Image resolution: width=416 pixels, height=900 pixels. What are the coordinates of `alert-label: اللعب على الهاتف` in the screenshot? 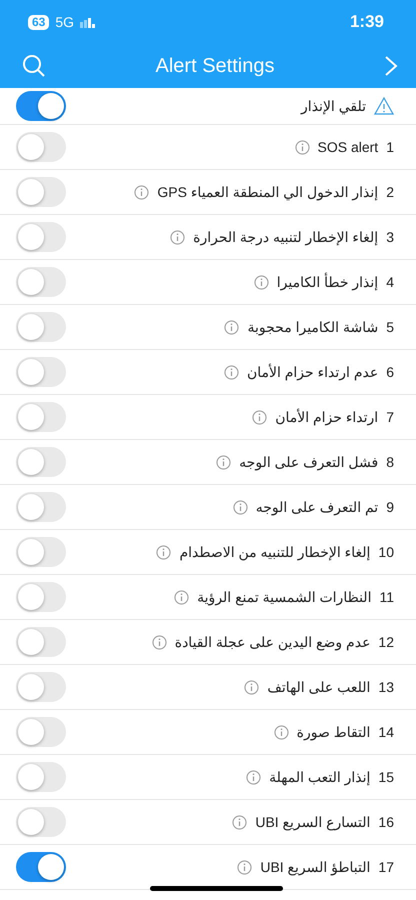 It's located at (318, 687).